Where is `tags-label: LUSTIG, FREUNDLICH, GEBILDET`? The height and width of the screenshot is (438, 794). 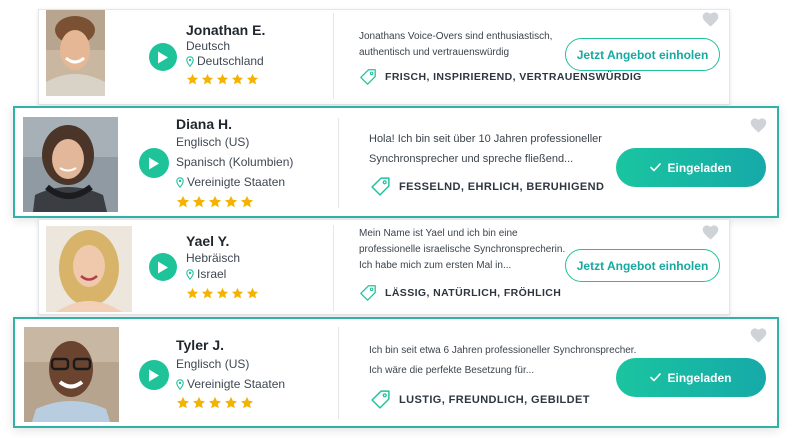 tags-label: LUSTIG, FREUNDLICH, GEBILDET is located at coordinates (494, 399).